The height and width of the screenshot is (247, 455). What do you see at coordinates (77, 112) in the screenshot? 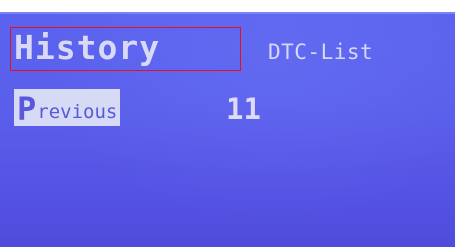
I see `menu-item-label: revious` at bounding box center [77, 112].